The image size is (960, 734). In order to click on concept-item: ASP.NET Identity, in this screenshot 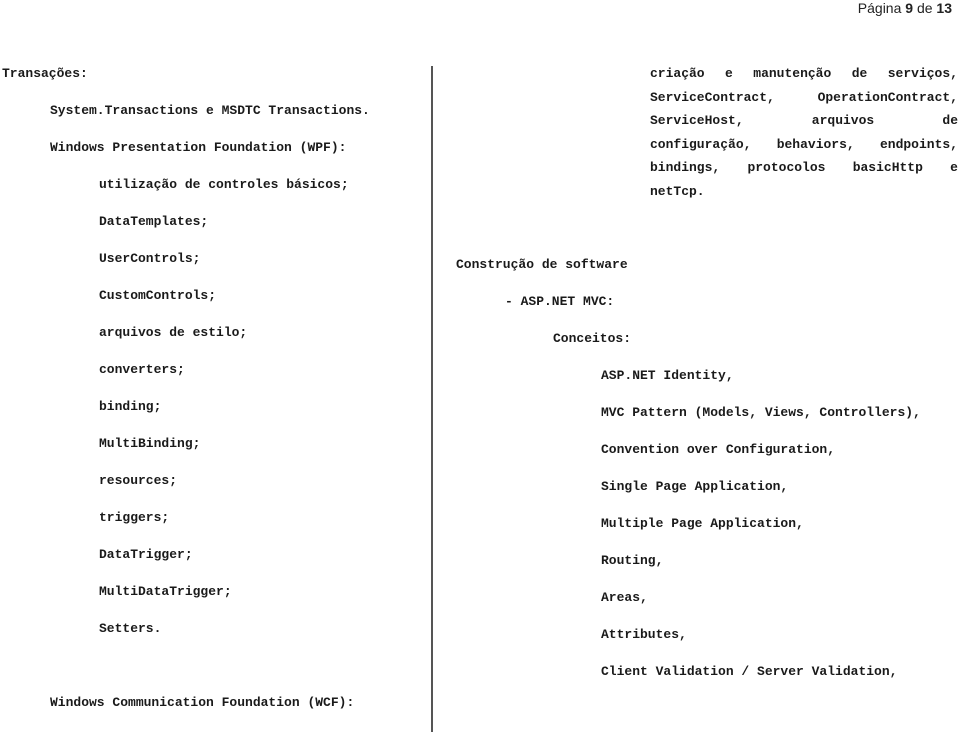, I will do `click(667, 375)`.